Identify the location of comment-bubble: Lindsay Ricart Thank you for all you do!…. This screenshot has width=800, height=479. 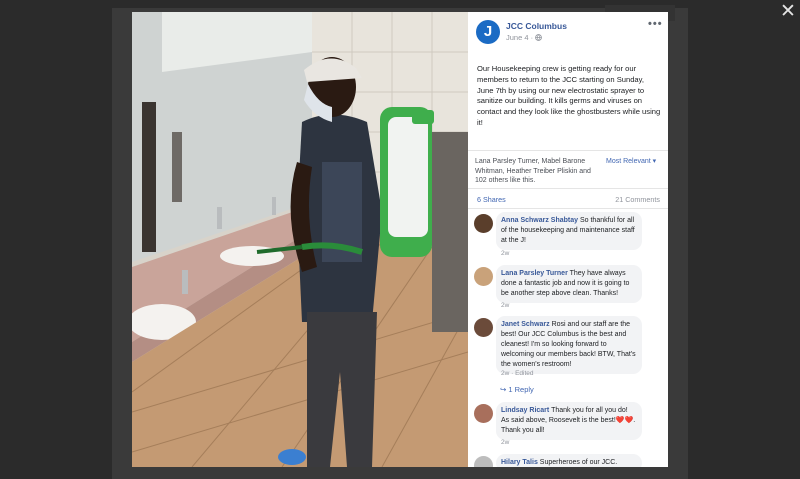
(569, 421).